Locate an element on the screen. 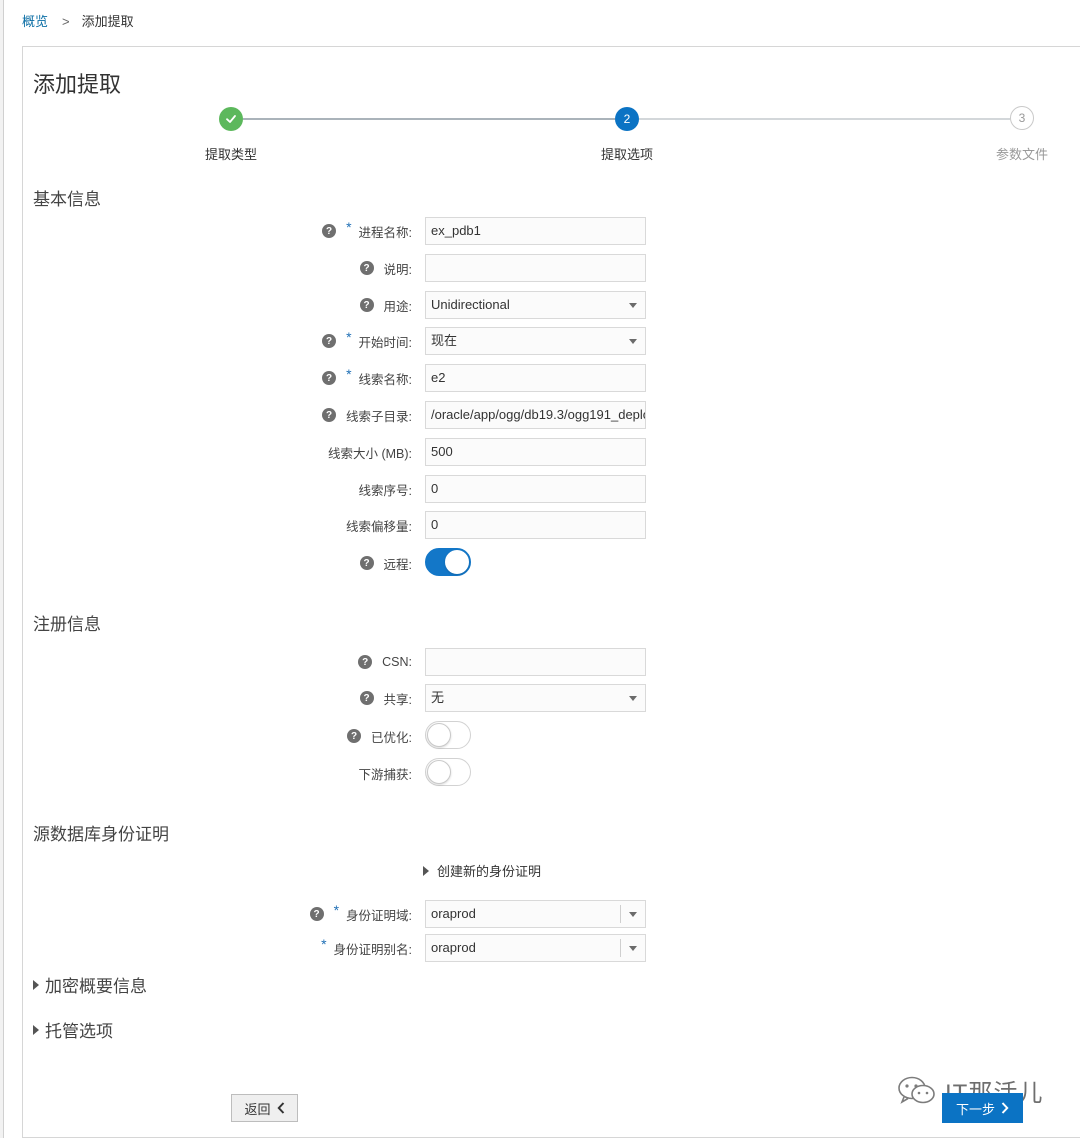 The width and height of the screenshot is (1080, 1138). row-credential-domain: ? * 身份证明域: oraprod is located at coordinates (540, 914).